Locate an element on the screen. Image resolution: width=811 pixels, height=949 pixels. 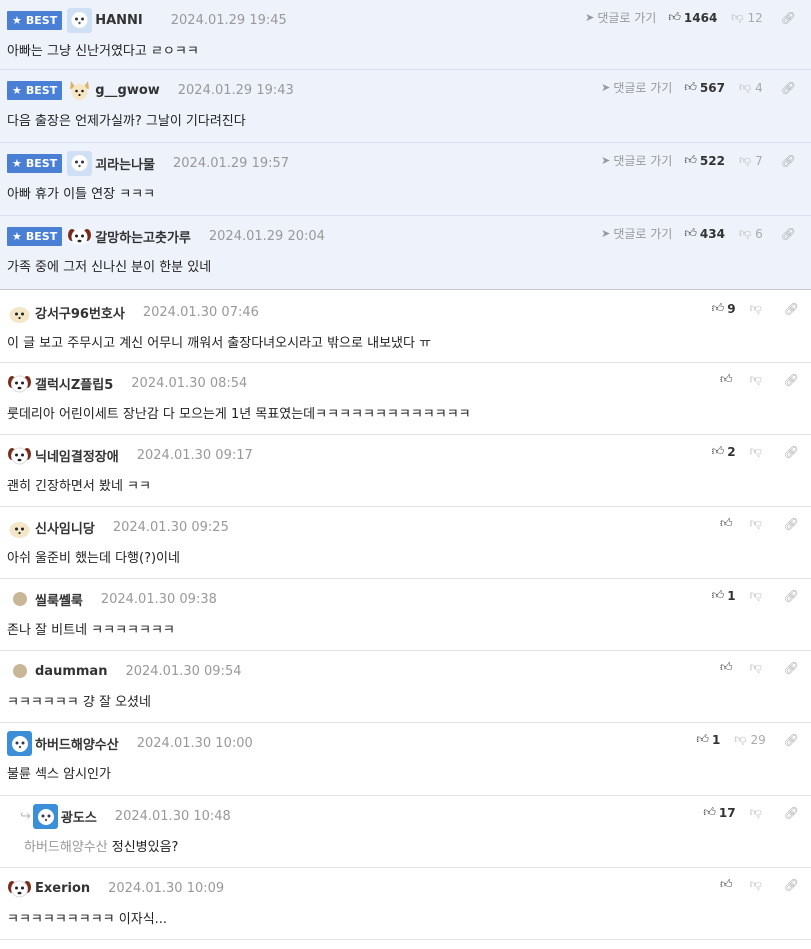
nickname: daumman is located at coordinates (71, 671).